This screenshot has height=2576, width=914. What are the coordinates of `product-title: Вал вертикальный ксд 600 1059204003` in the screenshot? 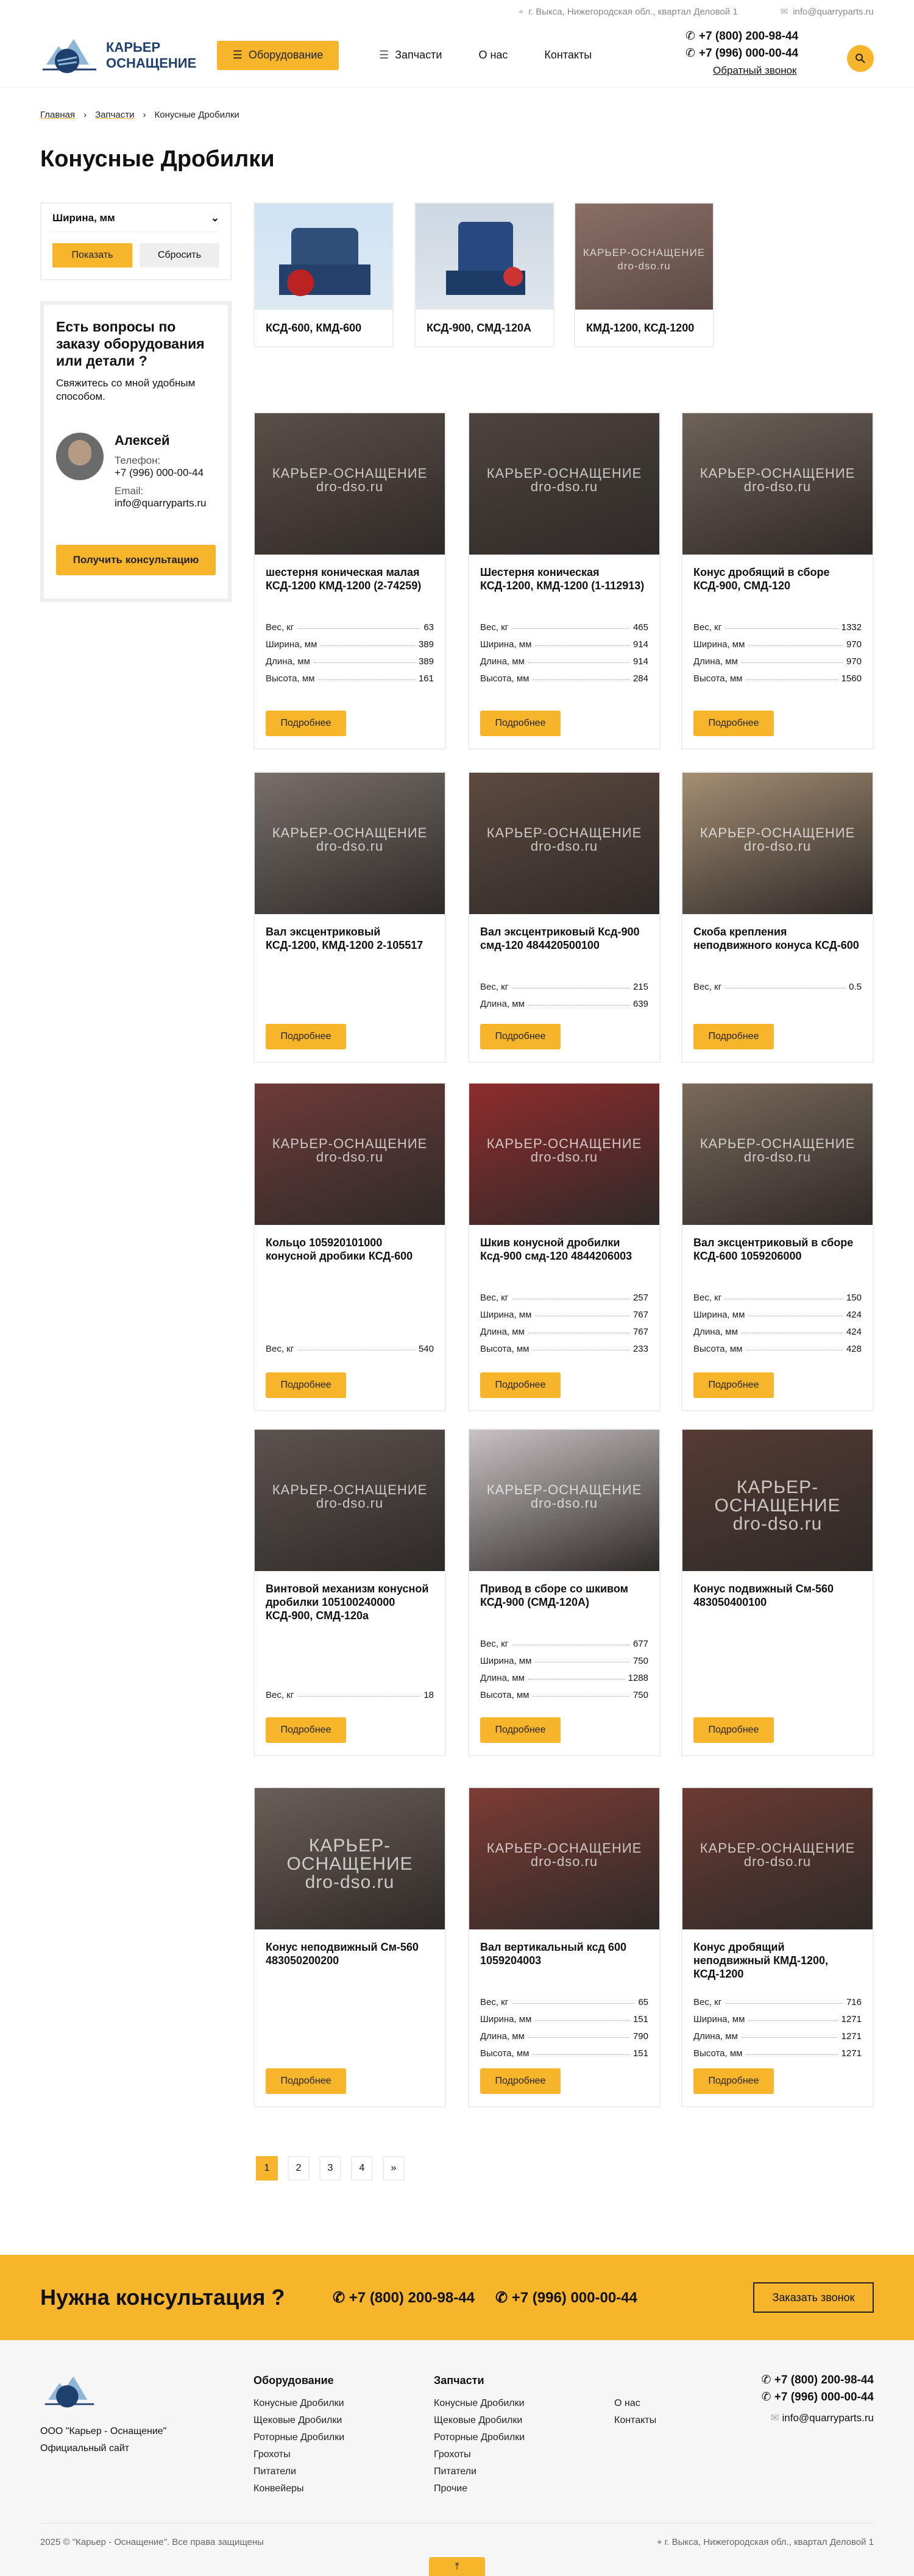 It's located at (564, 1959).